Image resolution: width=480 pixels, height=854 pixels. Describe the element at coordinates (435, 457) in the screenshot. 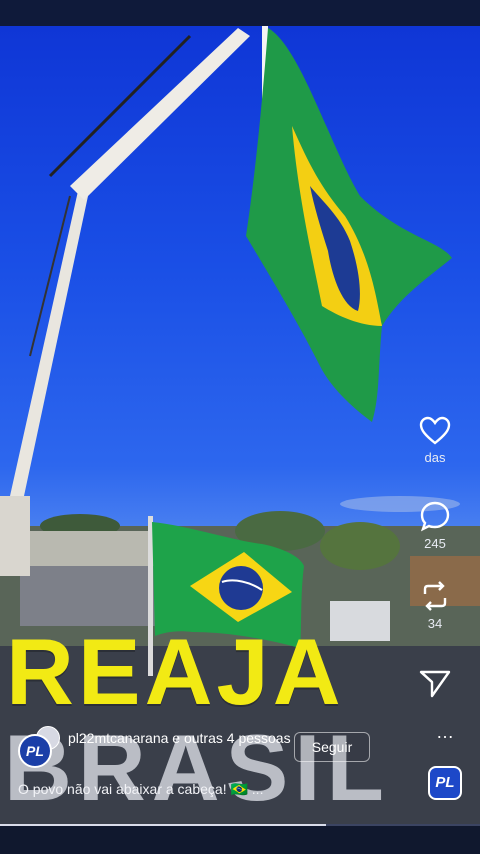

I see `like-count: das` at that location.